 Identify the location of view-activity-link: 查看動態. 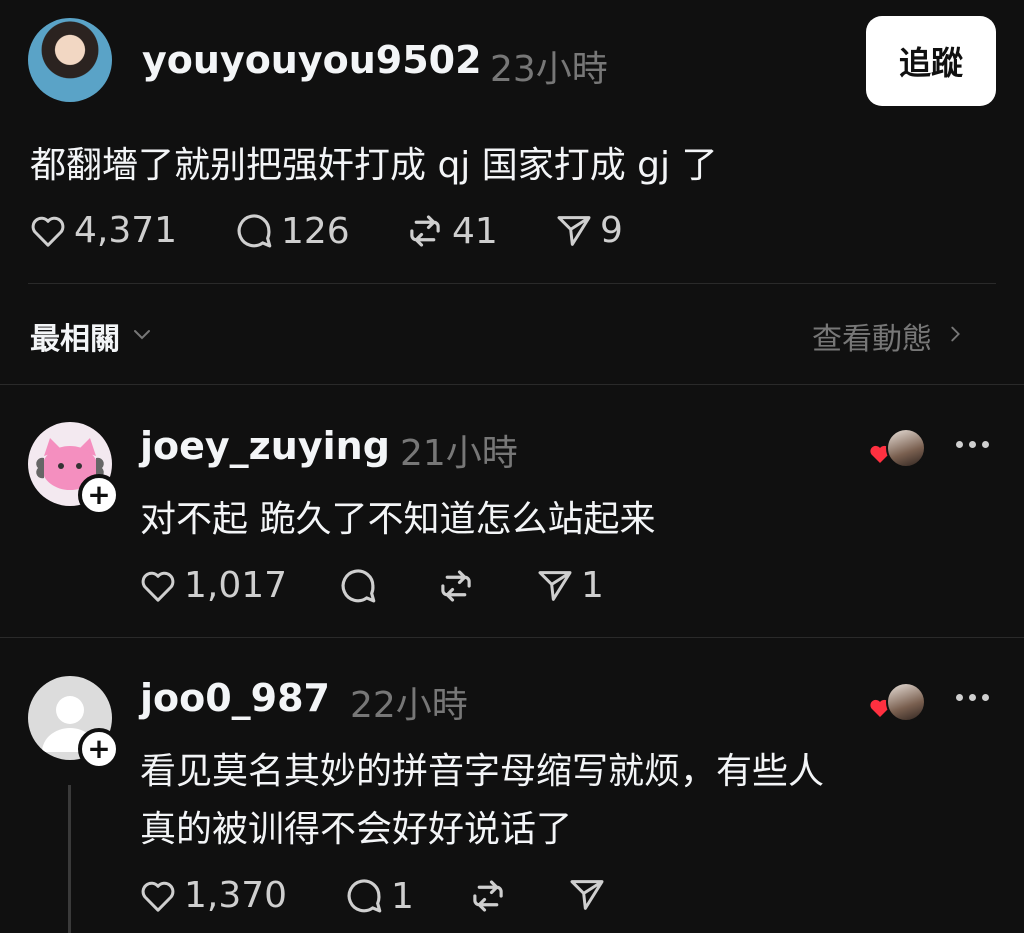
(889, 336).